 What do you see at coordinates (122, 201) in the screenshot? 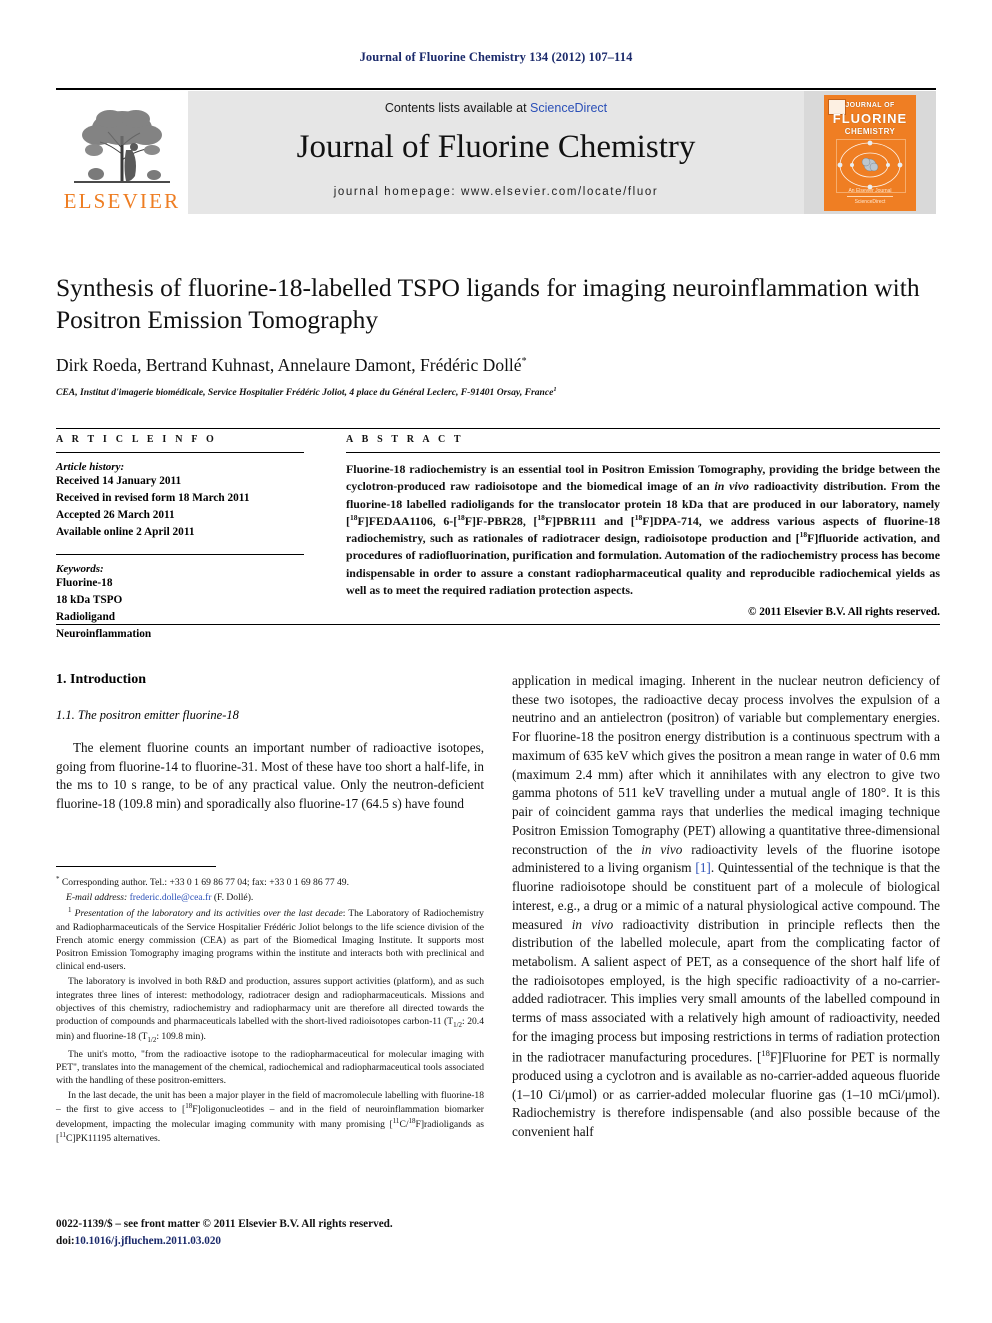
I see `elsevier-wordmark: ELSEVIER` at bounding box center [122, 201].